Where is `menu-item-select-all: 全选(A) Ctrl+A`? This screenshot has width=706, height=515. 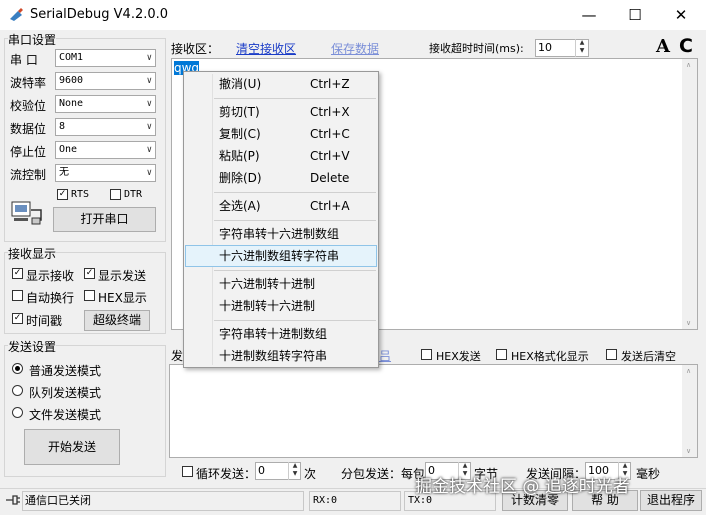
menu-item-select-all: 全选(A) Ctrl+A is located at coordinates (281, 206).